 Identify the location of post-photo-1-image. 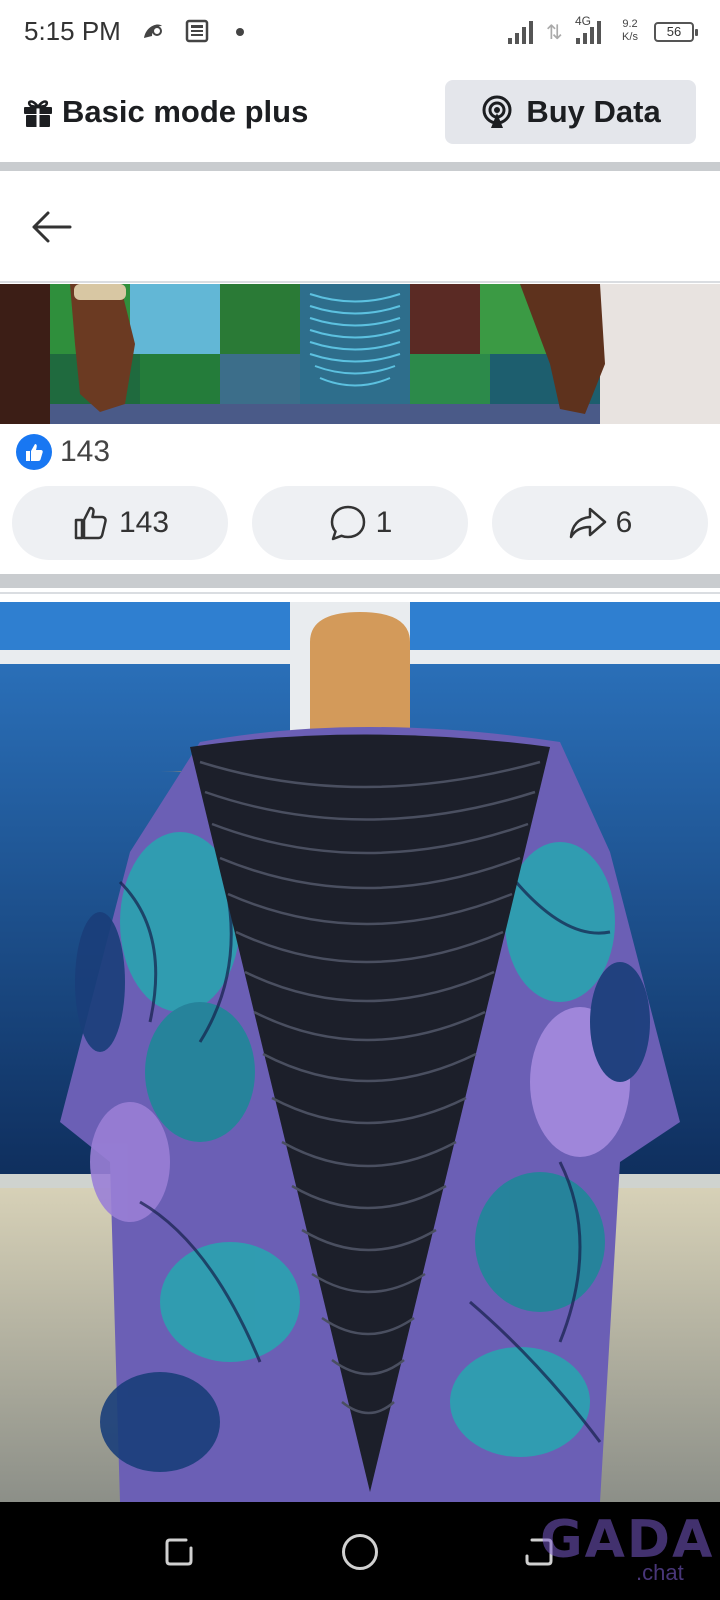
(360, 354).